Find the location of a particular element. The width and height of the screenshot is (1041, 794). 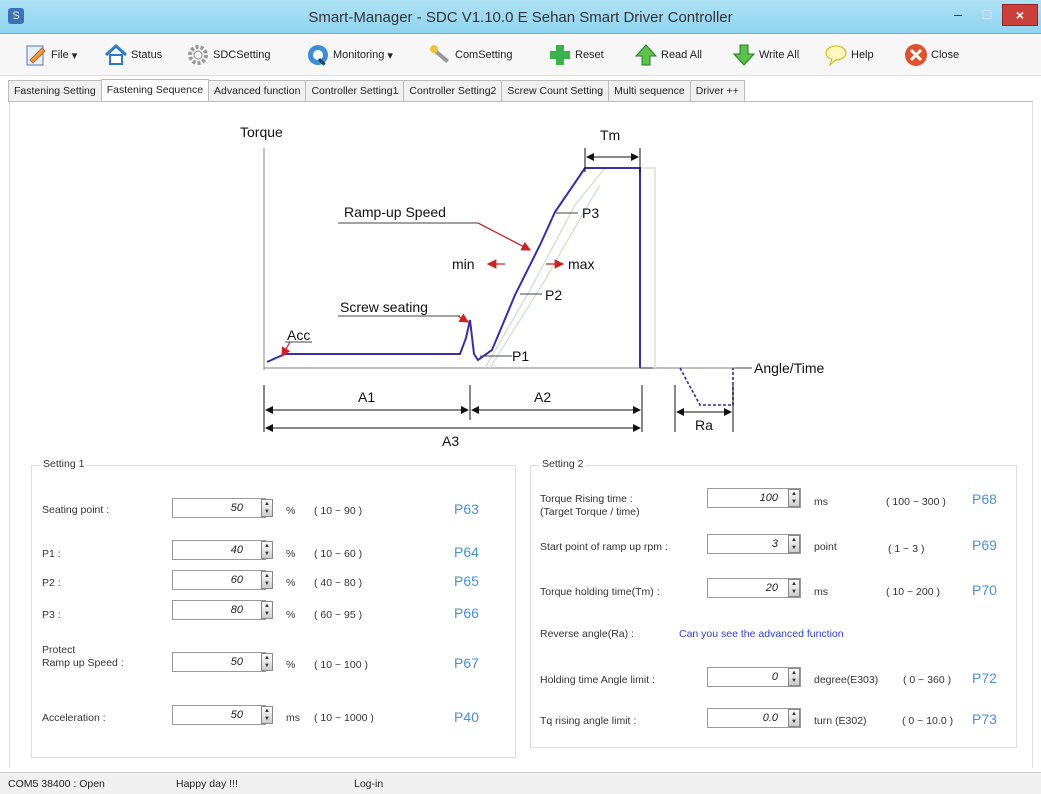

seating-point-label: Seating point : is located at coordinates (76, 510).